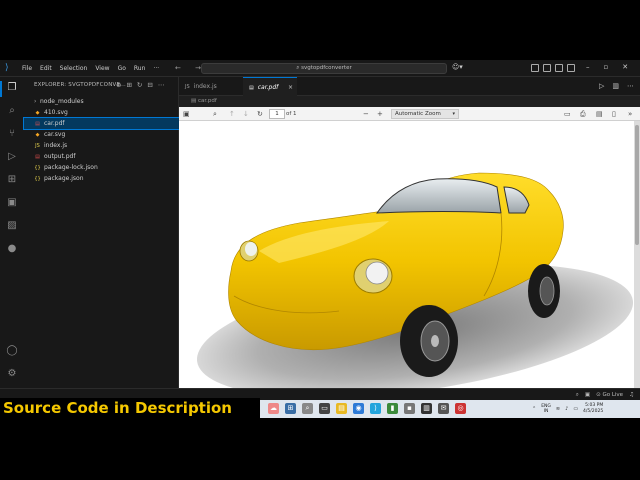 The height and width of the screenshot is (480, 640). I want to click on split-editor-icon: ▥, so click(615, 86).